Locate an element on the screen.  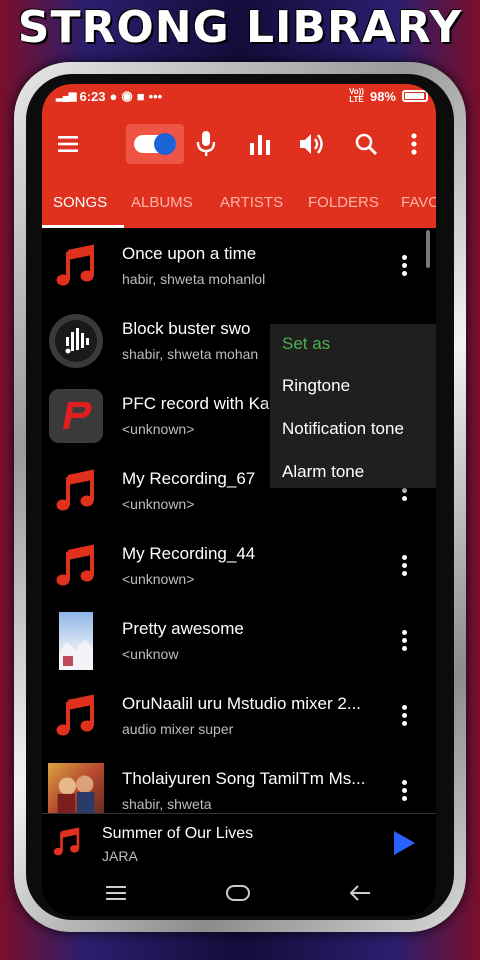
app-toolbar is located at coordinates (239, 144).